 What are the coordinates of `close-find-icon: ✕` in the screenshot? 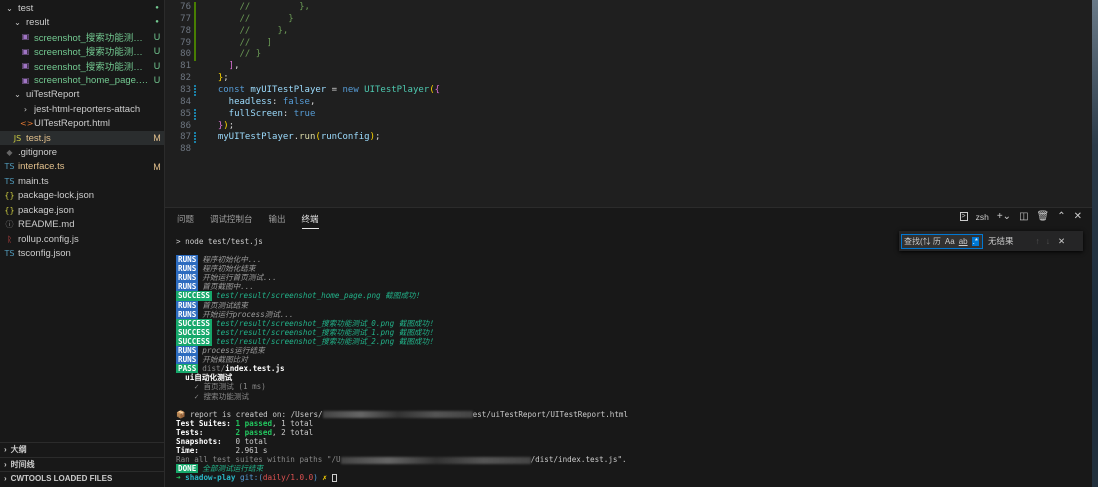 It's located at (1061, 241).